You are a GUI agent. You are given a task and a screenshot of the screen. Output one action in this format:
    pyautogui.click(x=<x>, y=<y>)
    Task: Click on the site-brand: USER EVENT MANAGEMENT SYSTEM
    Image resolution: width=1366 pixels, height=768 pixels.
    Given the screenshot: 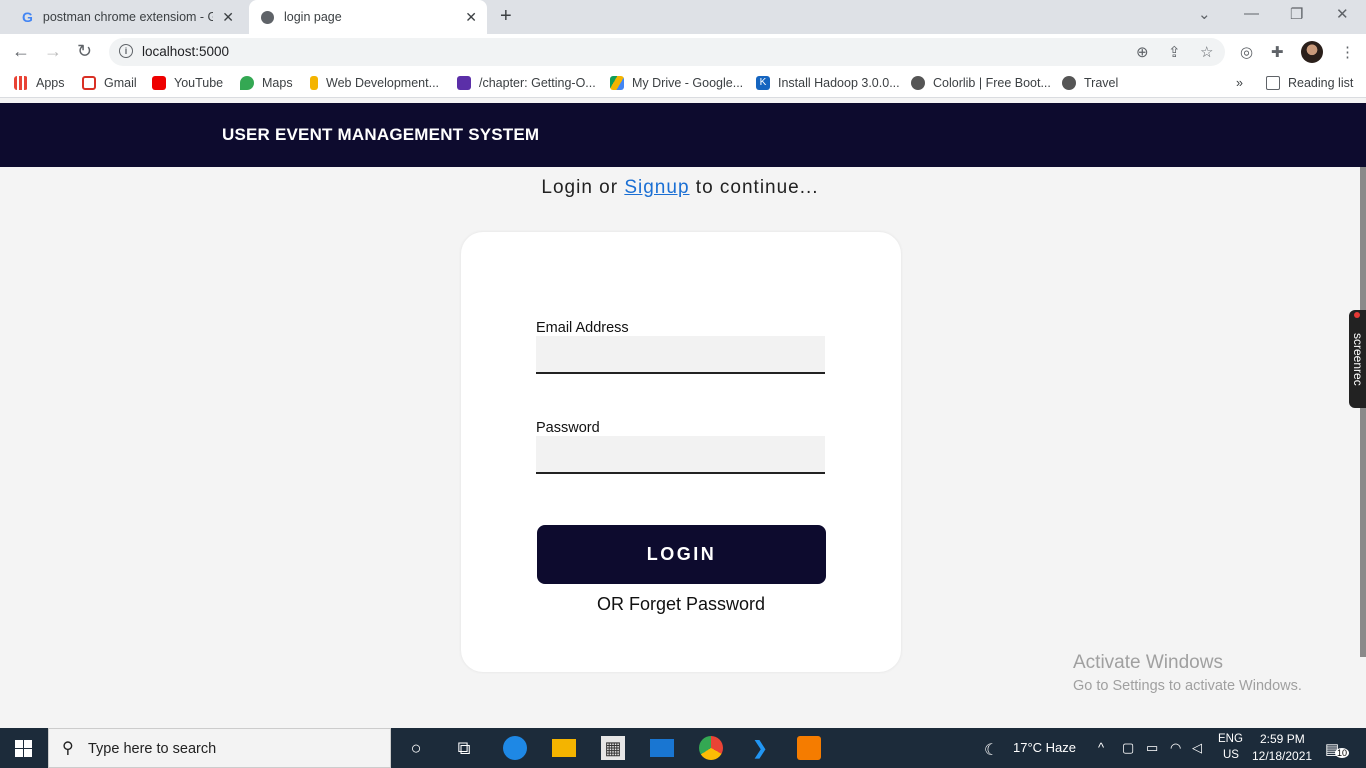 What is the action you would take?
    pyautogui.click(x=380, y=135)
    